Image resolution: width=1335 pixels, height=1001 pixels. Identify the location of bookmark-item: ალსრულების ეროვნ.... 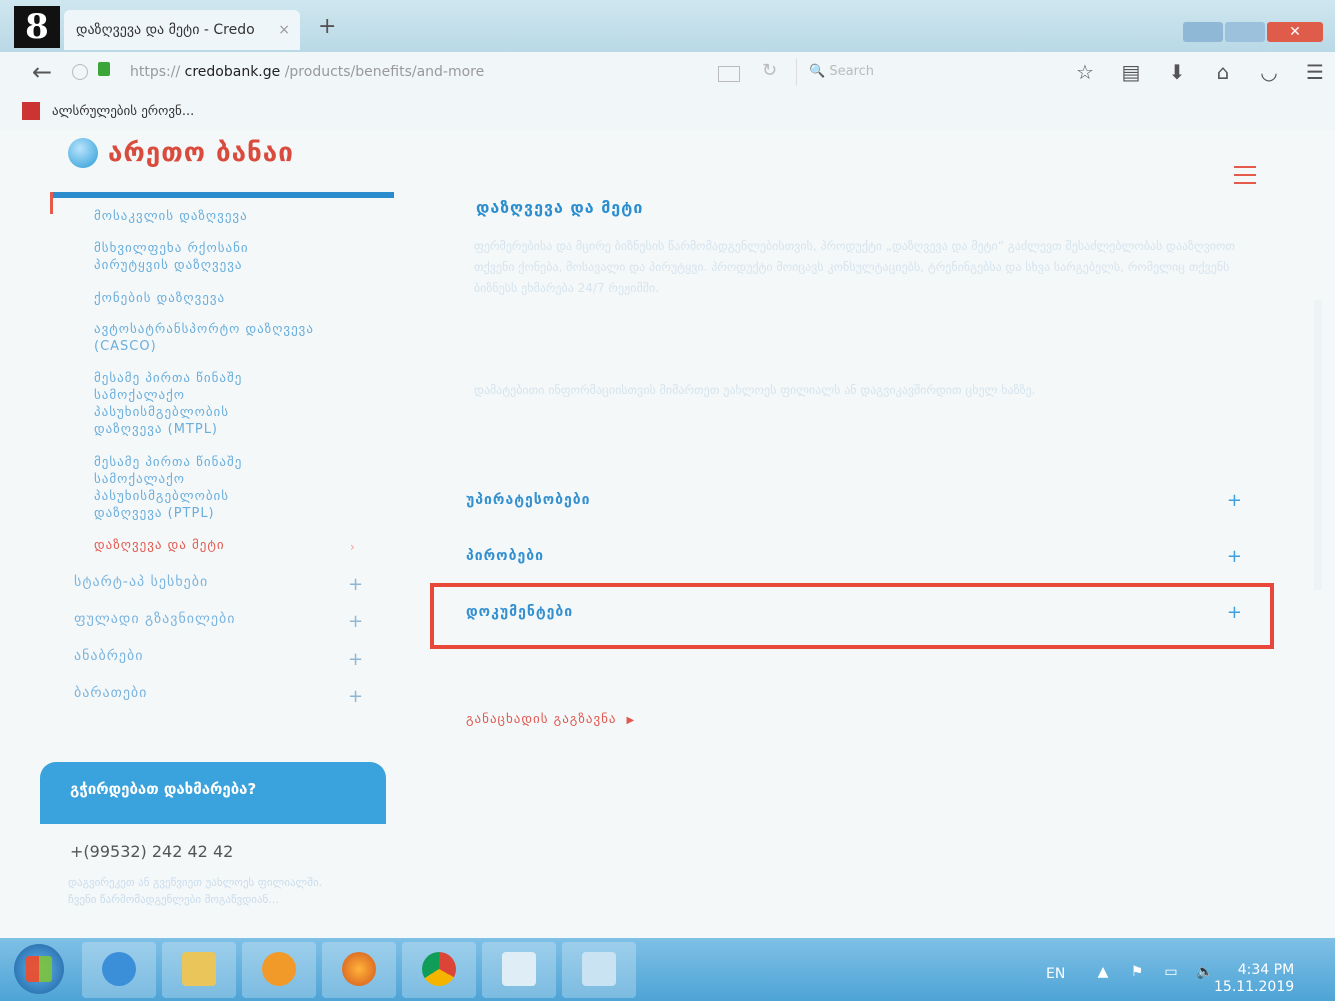
(123, 111).